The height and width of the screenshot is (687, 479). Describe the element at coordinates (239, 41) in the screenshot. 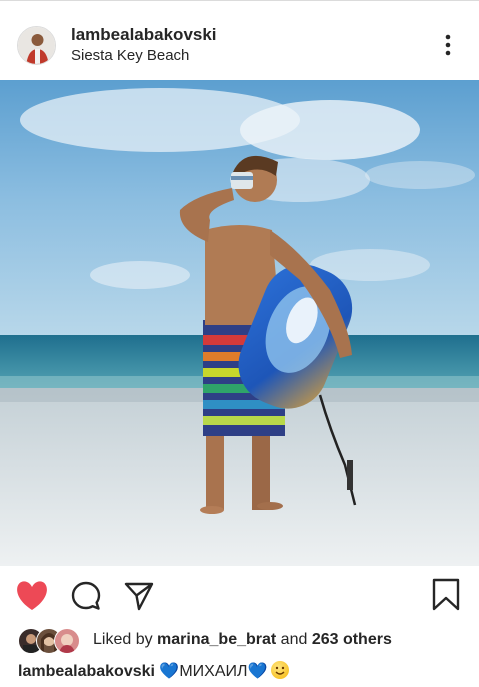

I see `post-header: lambealabakovski Siesta Key Beach` at that location.